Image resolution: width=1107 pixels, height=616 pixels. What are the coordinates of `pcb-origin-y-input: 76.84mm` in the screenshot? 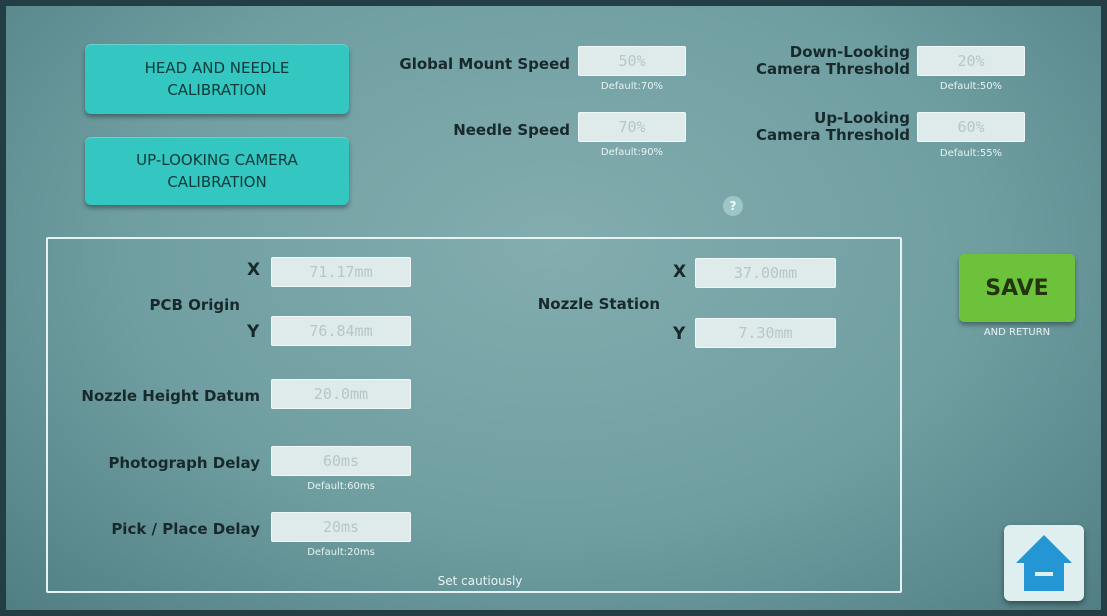 It's located at (341, 331).